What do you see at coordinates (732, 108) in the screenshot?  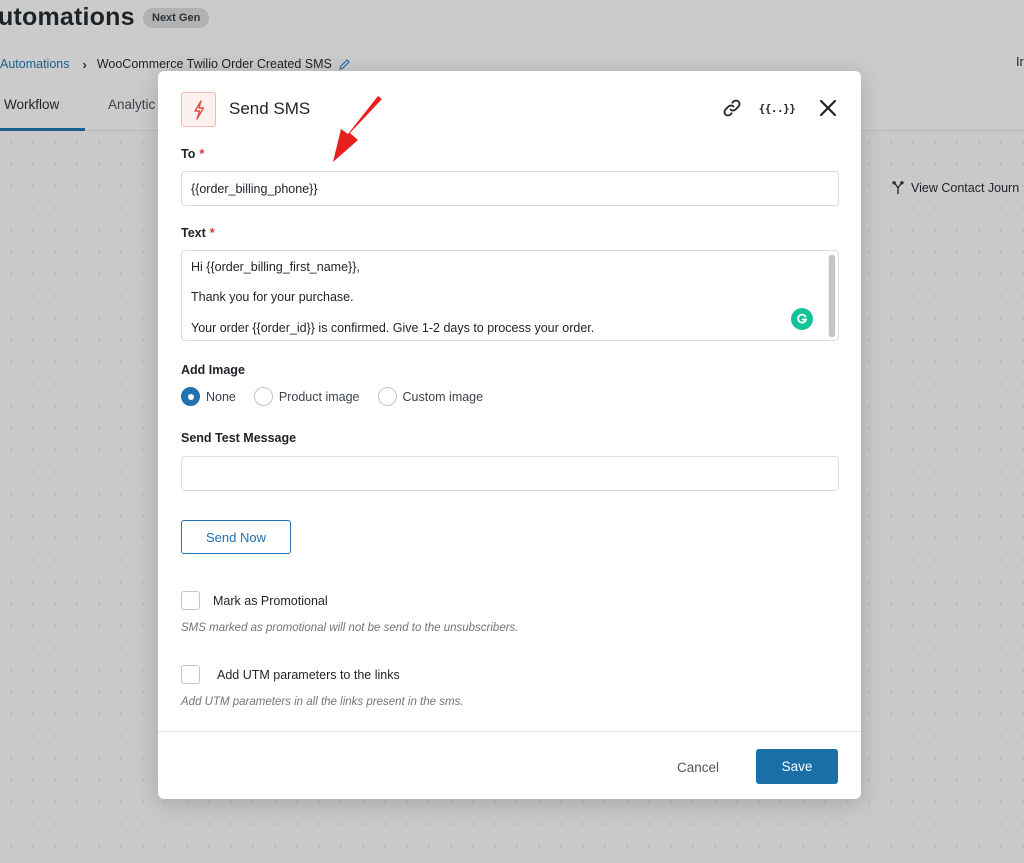 I see `link-icon` at bounding box center [732, 108].